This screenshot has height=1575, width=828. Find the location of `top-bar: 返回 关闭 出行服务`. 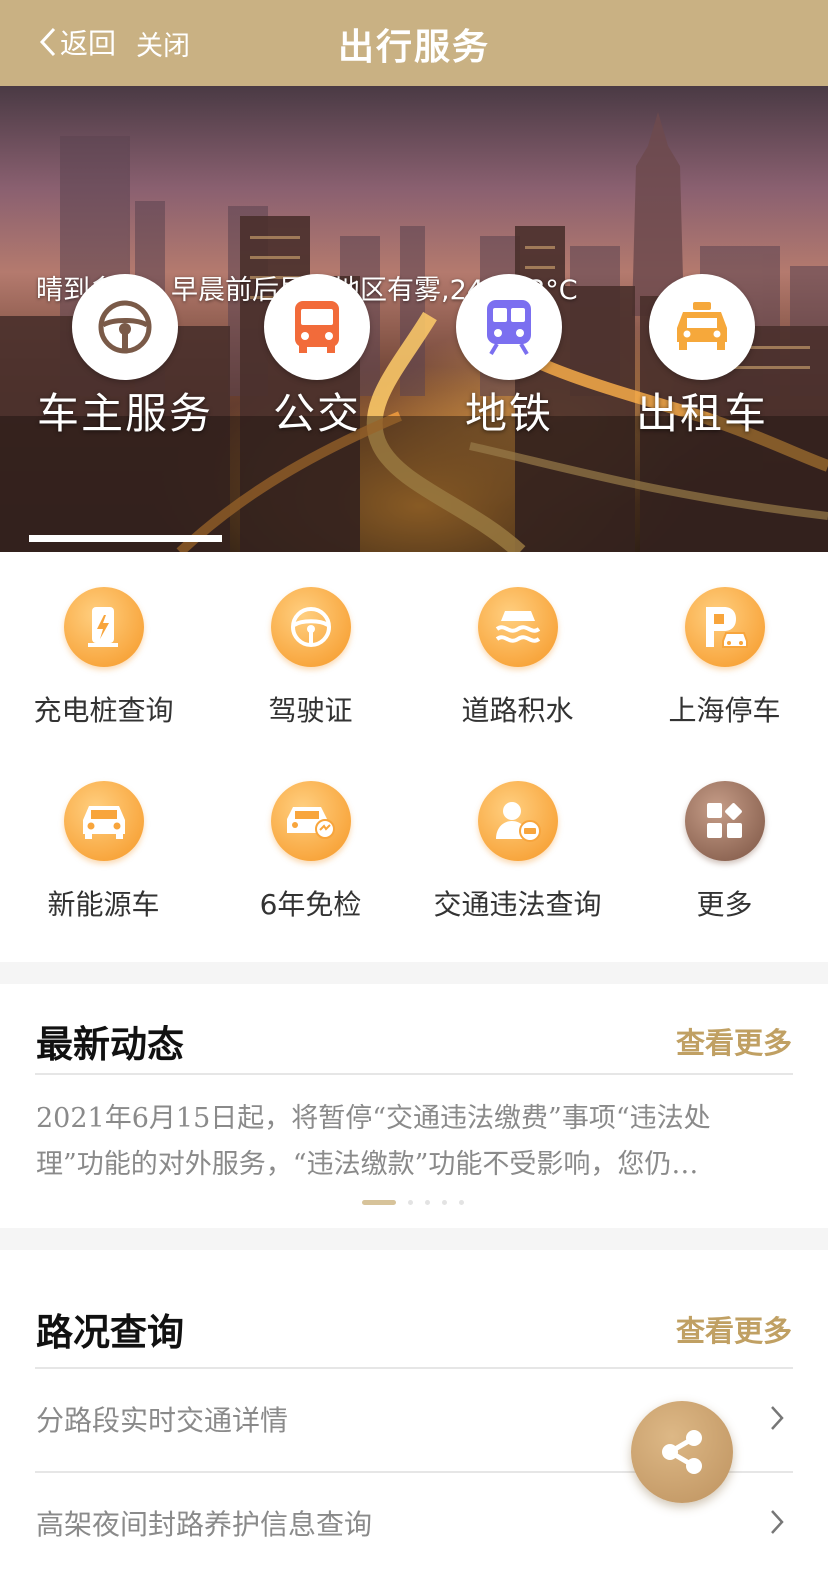

top-bar: 返回 关闭 出行服务 is located at coordinates (414, 43).